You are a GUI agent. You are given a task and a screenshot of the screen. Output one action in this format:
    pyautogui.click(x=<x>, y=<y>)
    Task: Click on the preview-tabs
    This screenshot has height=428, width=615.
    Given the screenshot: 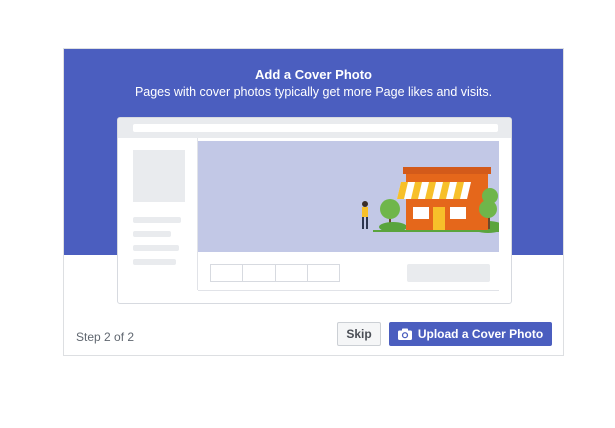 What is the action you would take?
    pyautogui.click(x=275, y=273)
    